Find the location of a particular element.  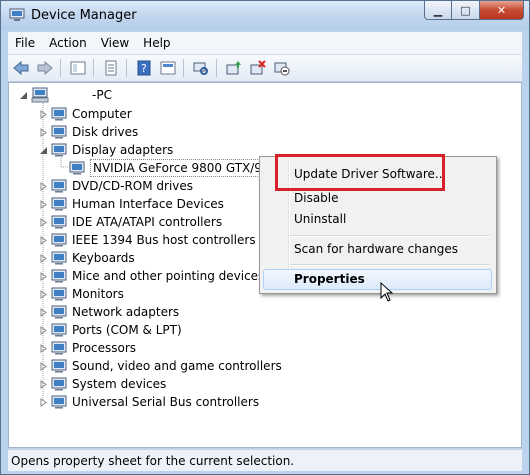

tree-category-label: System devices is located at coordinates (119, 384).